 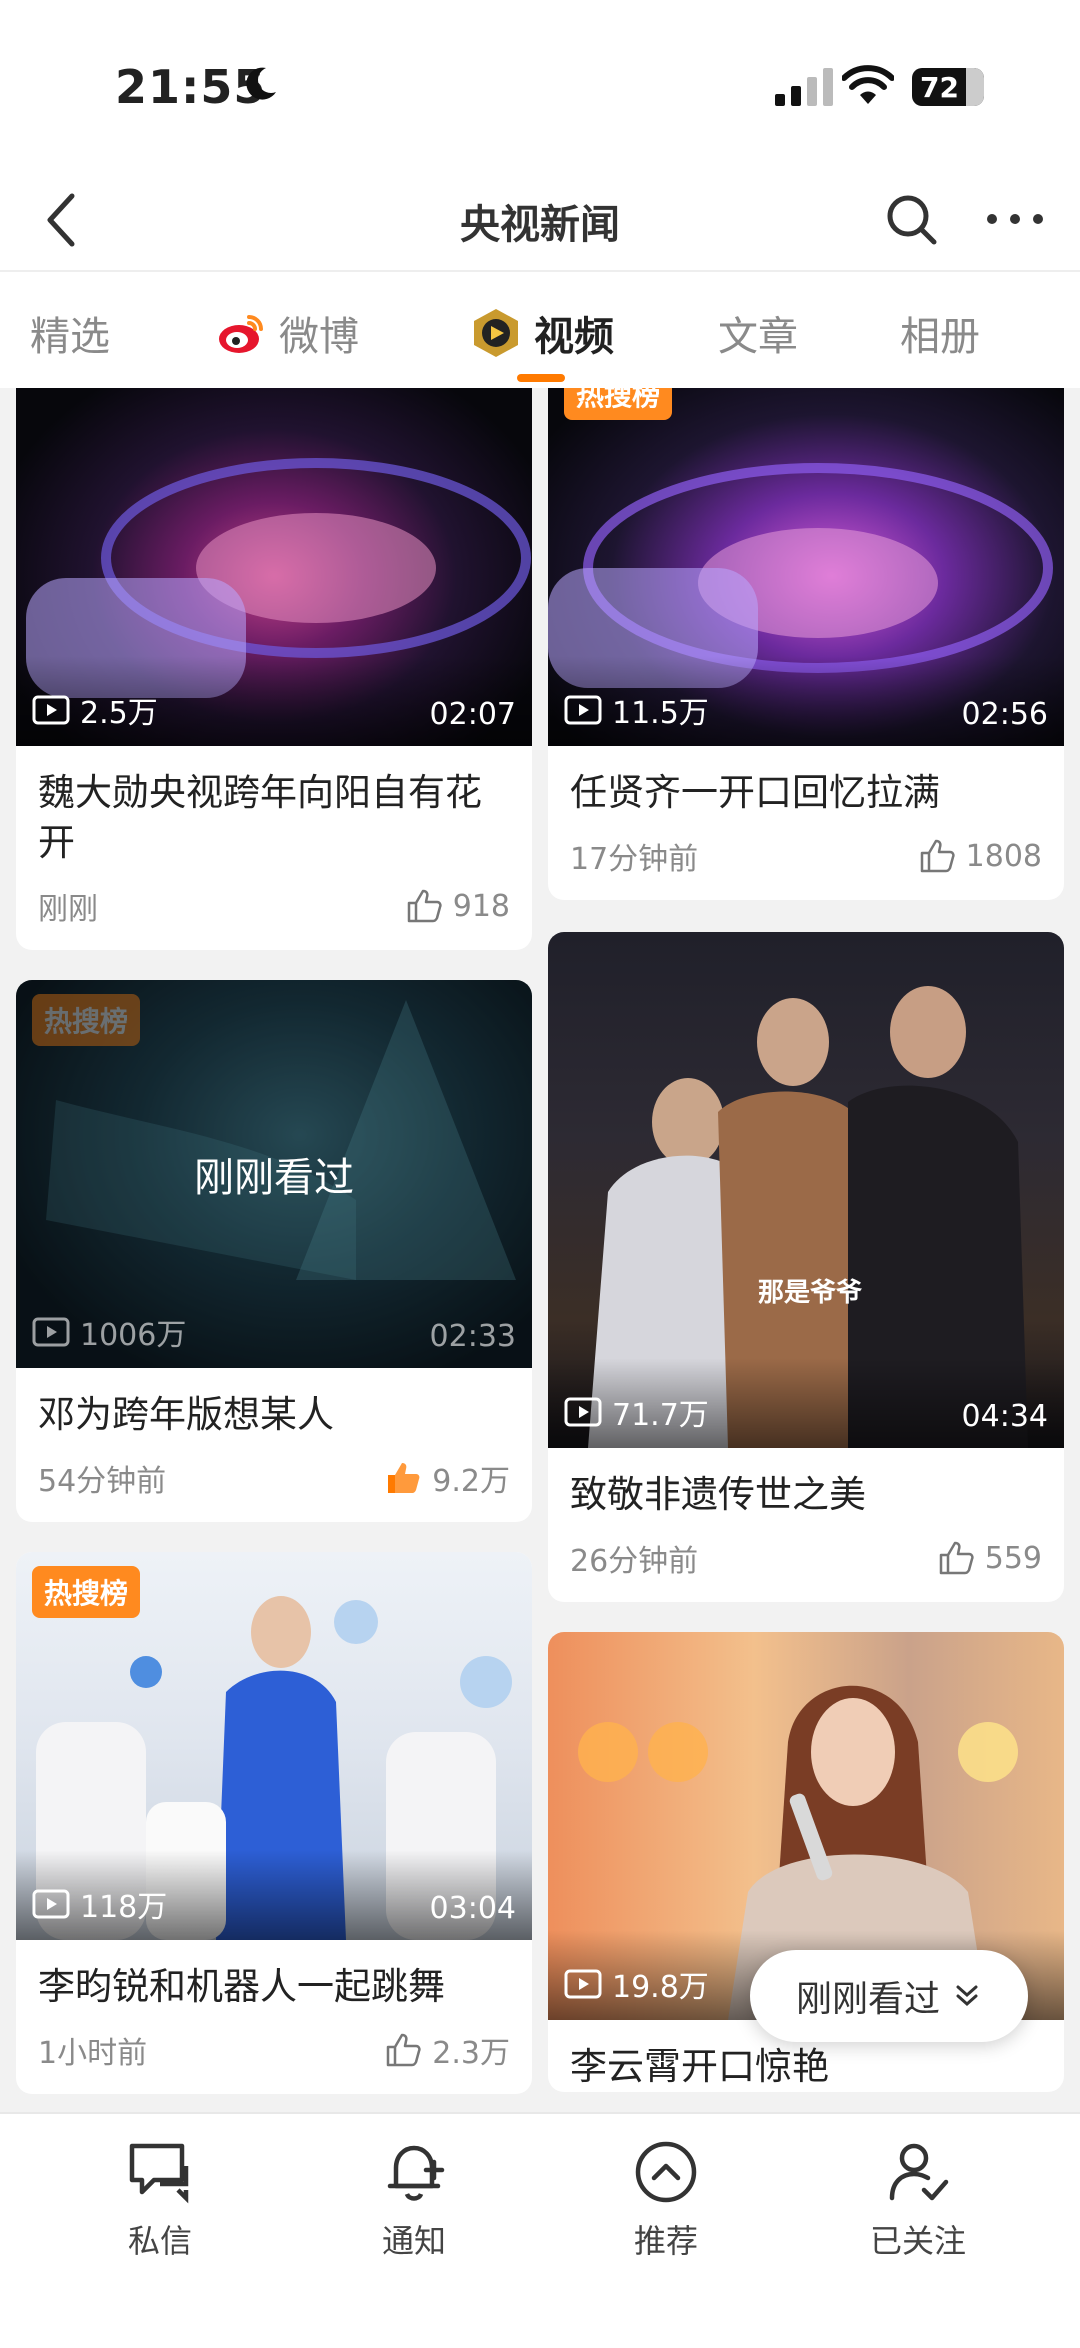 I want to click on like-button: 1808, so click(x=980, y=856).